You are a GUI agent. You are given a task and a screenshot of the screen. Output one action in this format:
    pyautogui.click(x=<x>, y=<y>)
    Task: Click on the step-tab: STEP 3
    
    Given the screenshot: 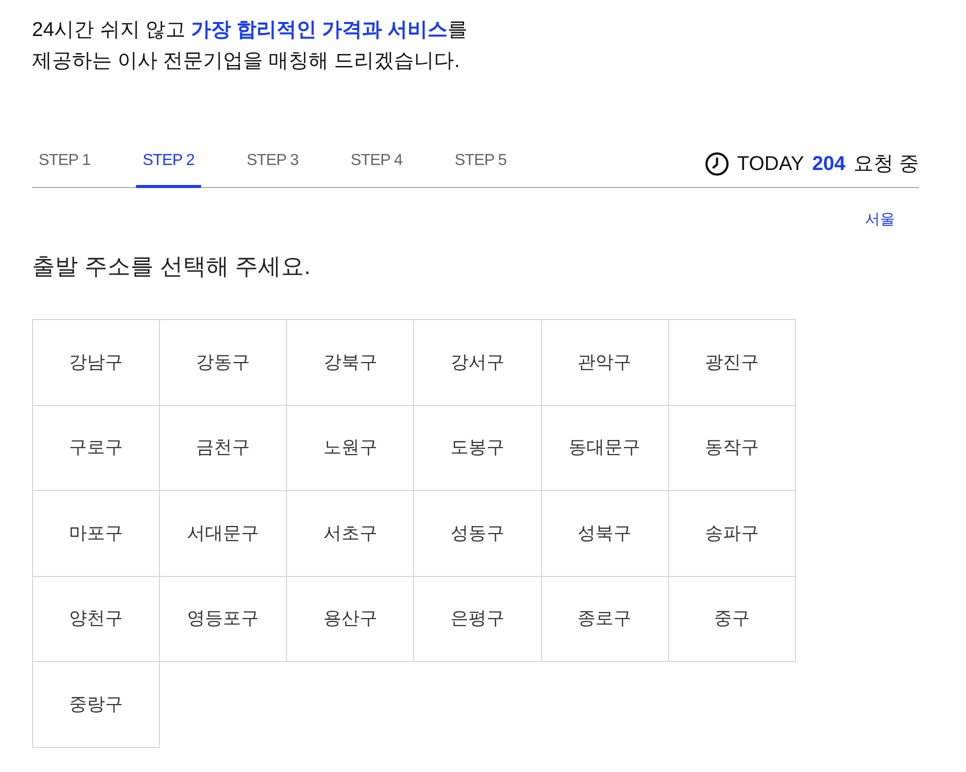 What is the action you would take?
    pyautogui.click(x=272, y=166)
    